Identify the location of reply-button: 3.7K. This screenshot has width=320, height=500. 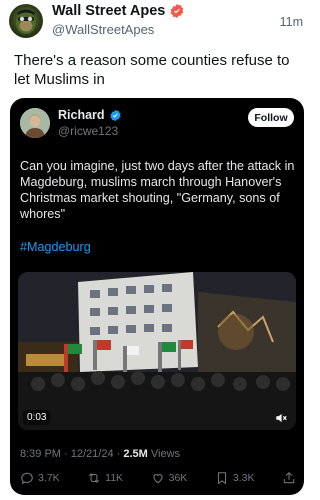
(40, 478).